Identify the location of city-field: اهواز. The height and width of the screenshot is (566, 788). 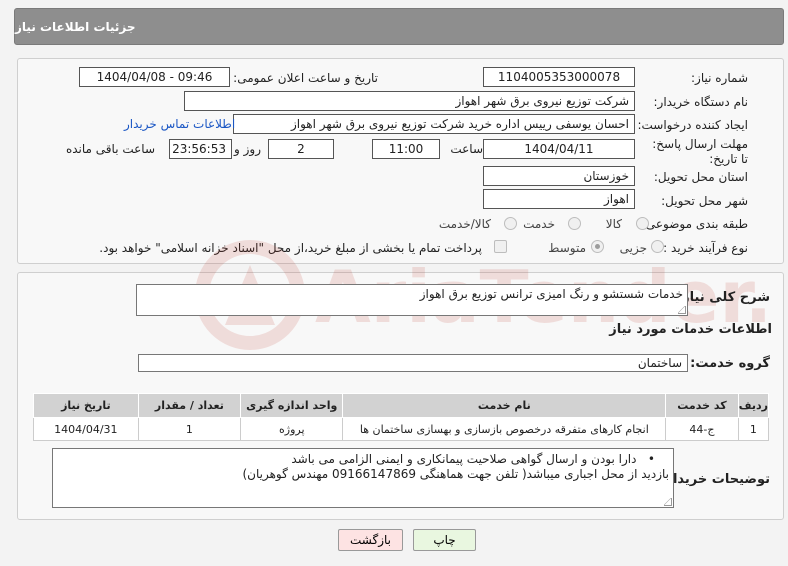
(559, 199).